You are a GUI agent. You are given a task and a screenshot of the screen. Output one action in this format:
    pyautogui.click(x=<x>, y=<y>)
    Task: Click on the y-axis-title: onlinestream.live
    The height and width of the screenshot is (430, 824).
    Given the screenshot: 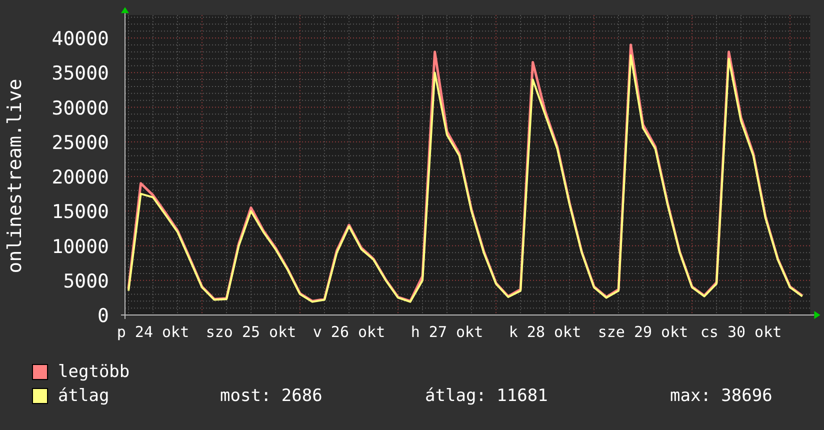 What is the action you would take?
    pyautogui.click(x=15, y=176)
    